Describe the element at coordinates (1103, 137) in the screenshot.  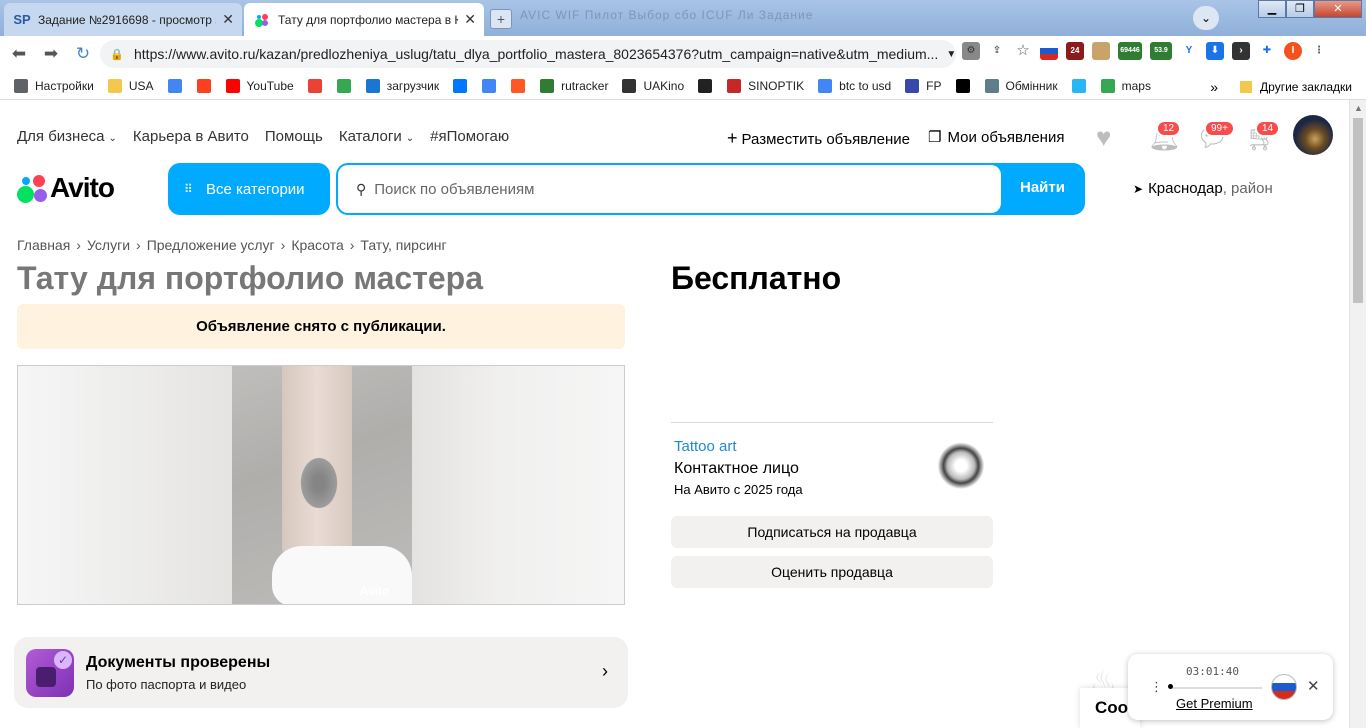
I see `favorites-heart-icon: ♥` at that location.